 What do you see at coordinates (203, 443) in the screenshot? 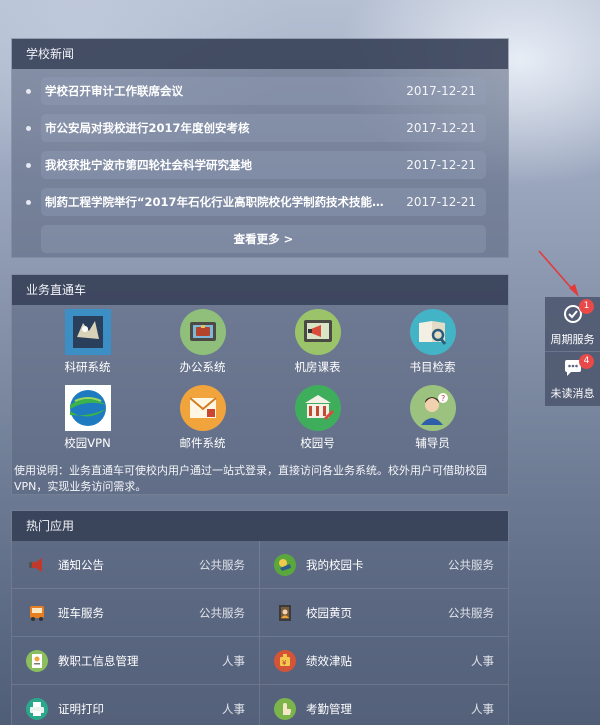
I see `service-label: 邮件系统` at bounding box center [203, 443].